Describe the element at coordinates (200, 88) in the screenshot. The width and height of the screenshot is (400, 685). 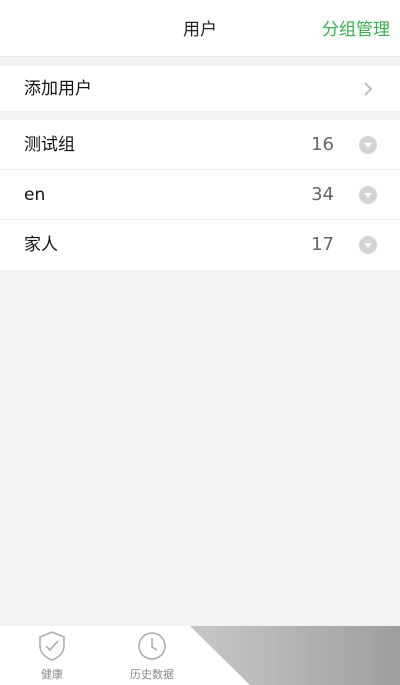
I see `add-user-row: 添加用户` at that location.